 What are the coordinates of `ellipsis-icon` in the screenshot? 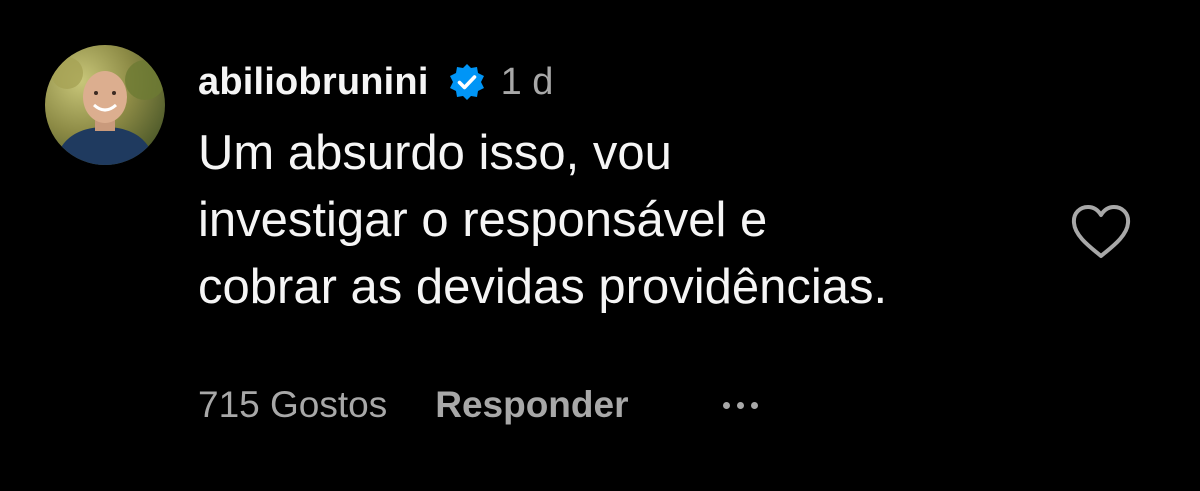 It's located at (740, 405).